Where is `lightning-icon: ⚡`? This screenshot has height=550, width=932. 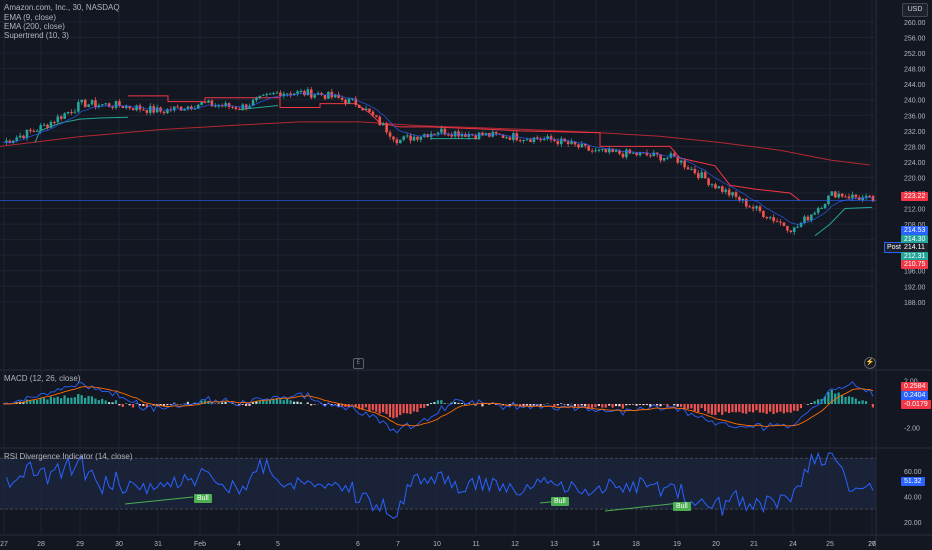 lightning-icon: ⚡ is located at coordinates (870, 363).